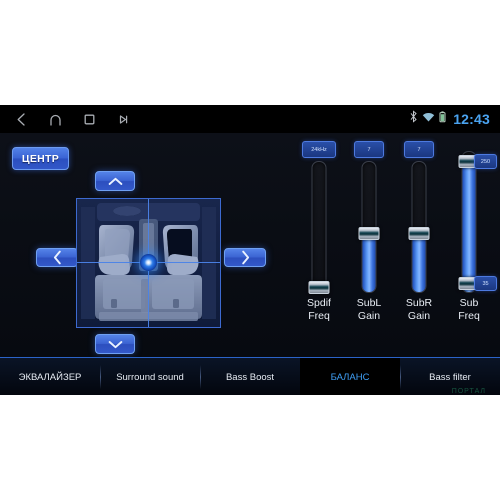  I want to click on play-icon, so click(123, 119).